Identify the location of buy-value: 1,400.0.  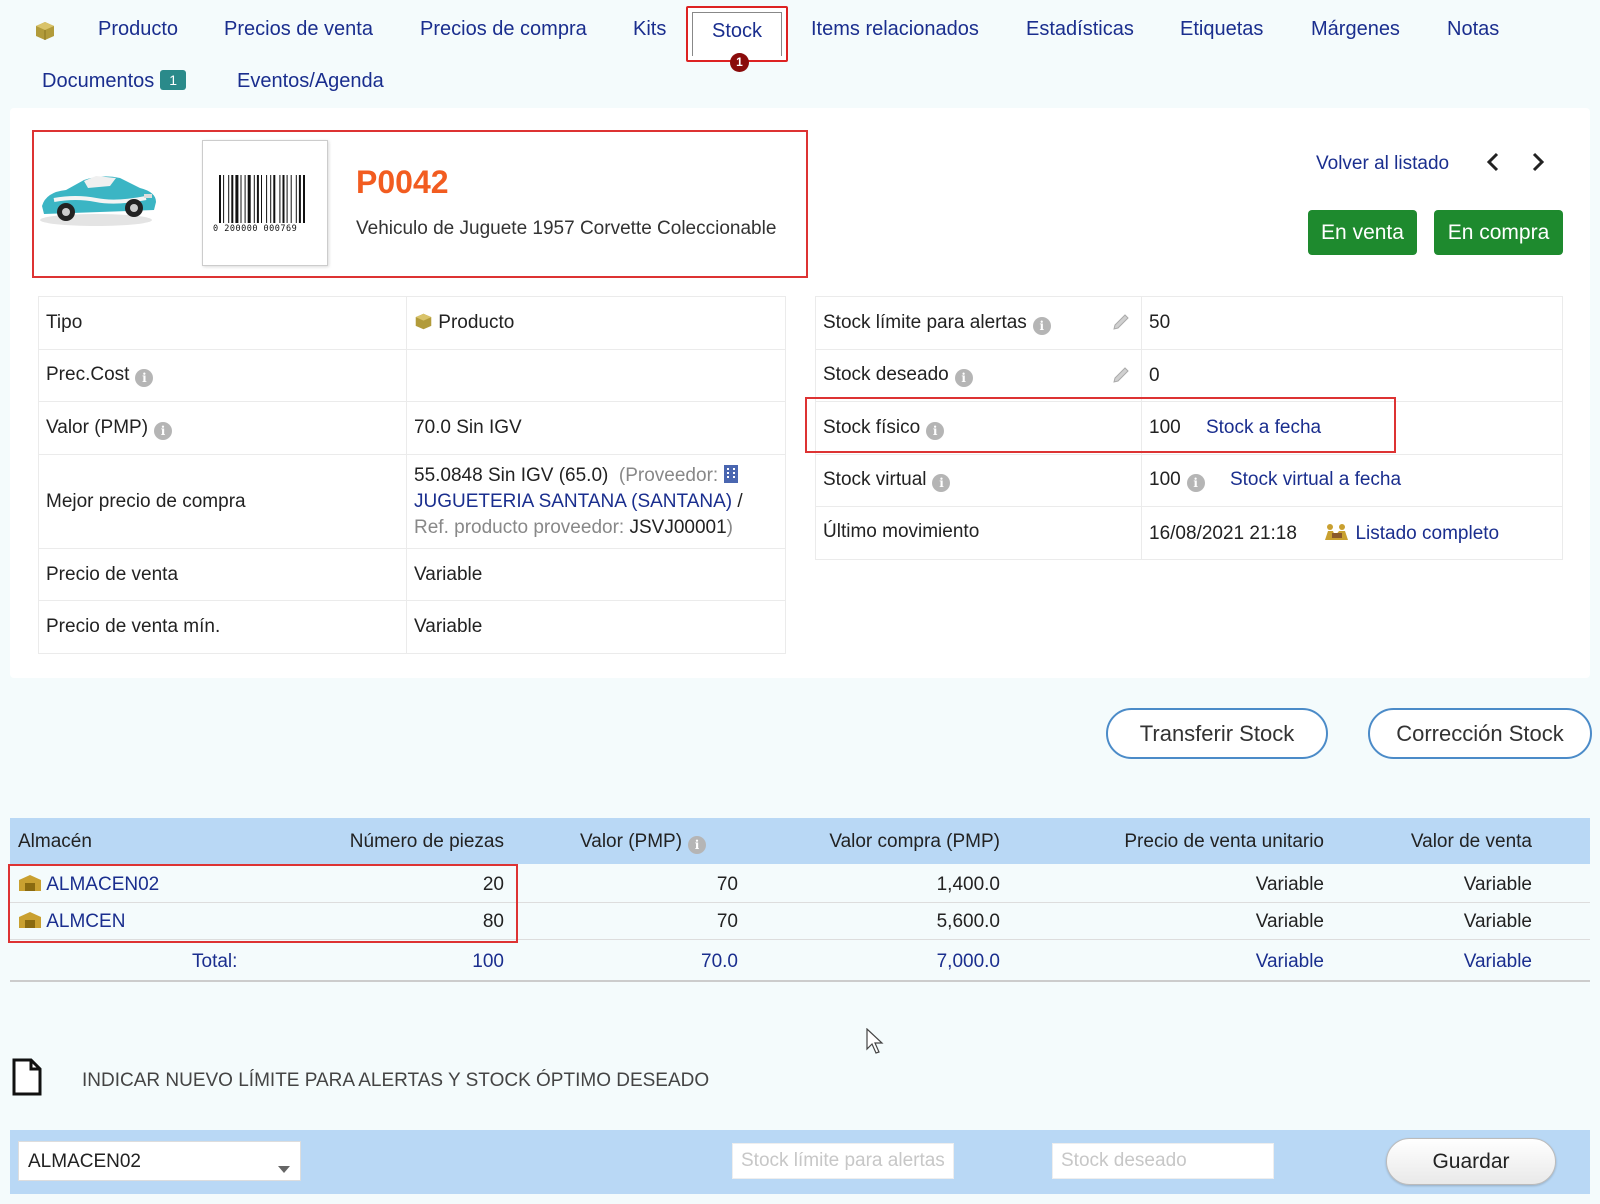
(968, 884).